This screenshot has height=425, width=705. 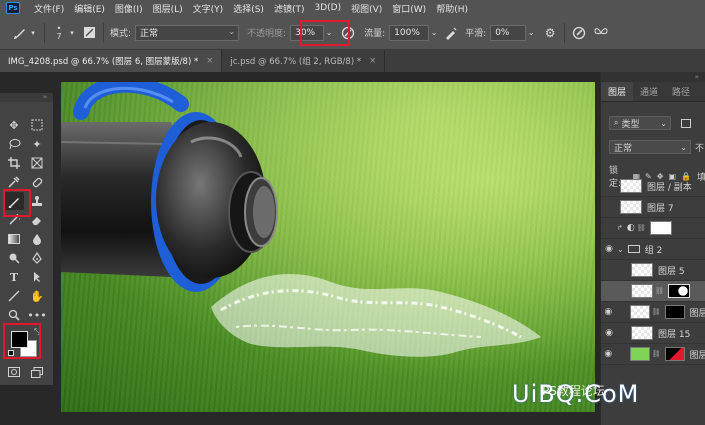 I want to click on menu-layer: 图层(L), so click(x=168, y=8).